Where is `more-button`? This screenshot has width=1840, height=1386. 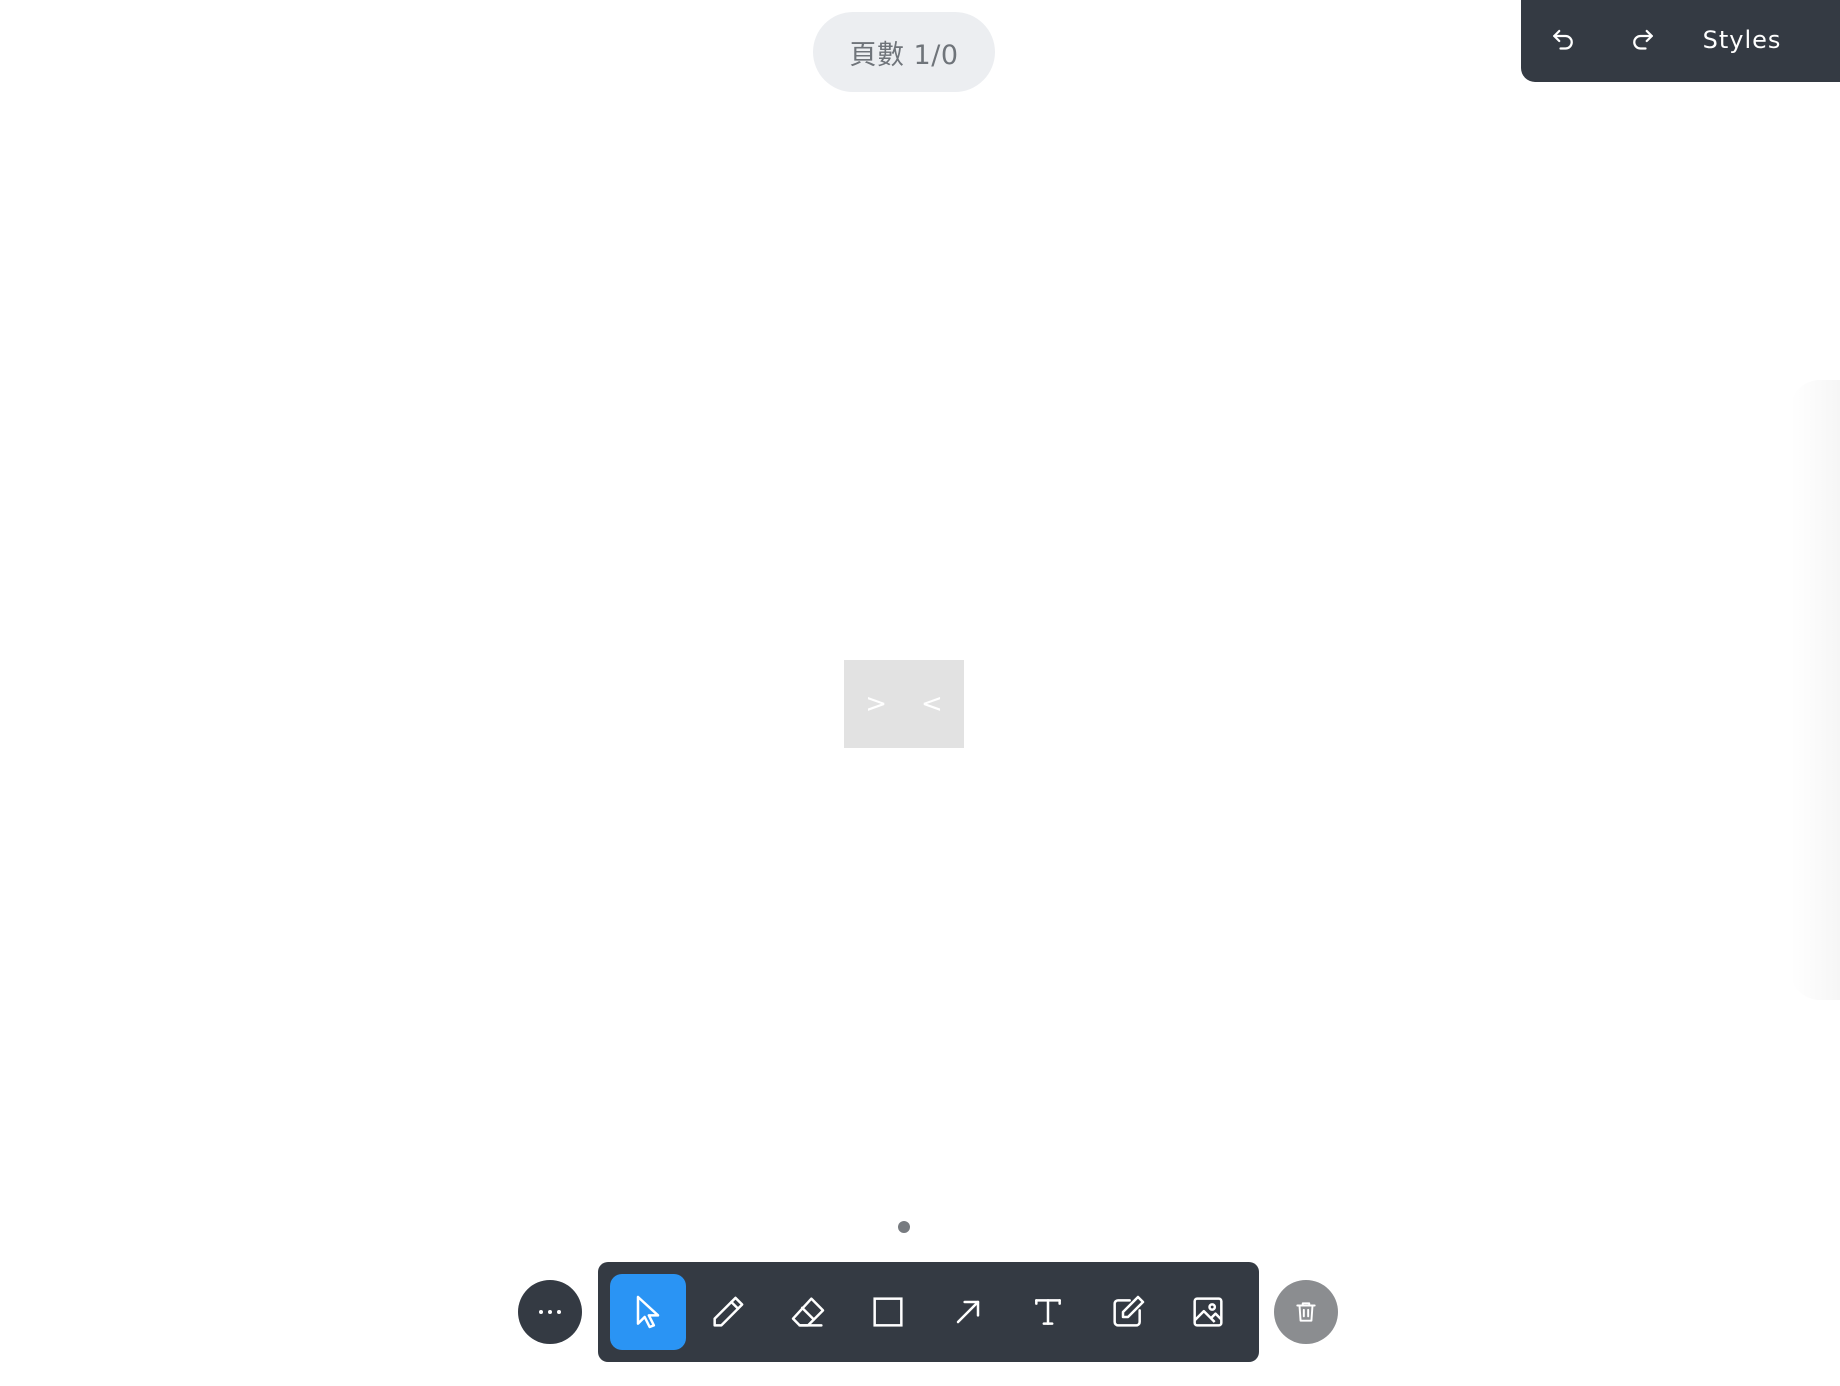 more-button is located at coordinates (550, 1312).